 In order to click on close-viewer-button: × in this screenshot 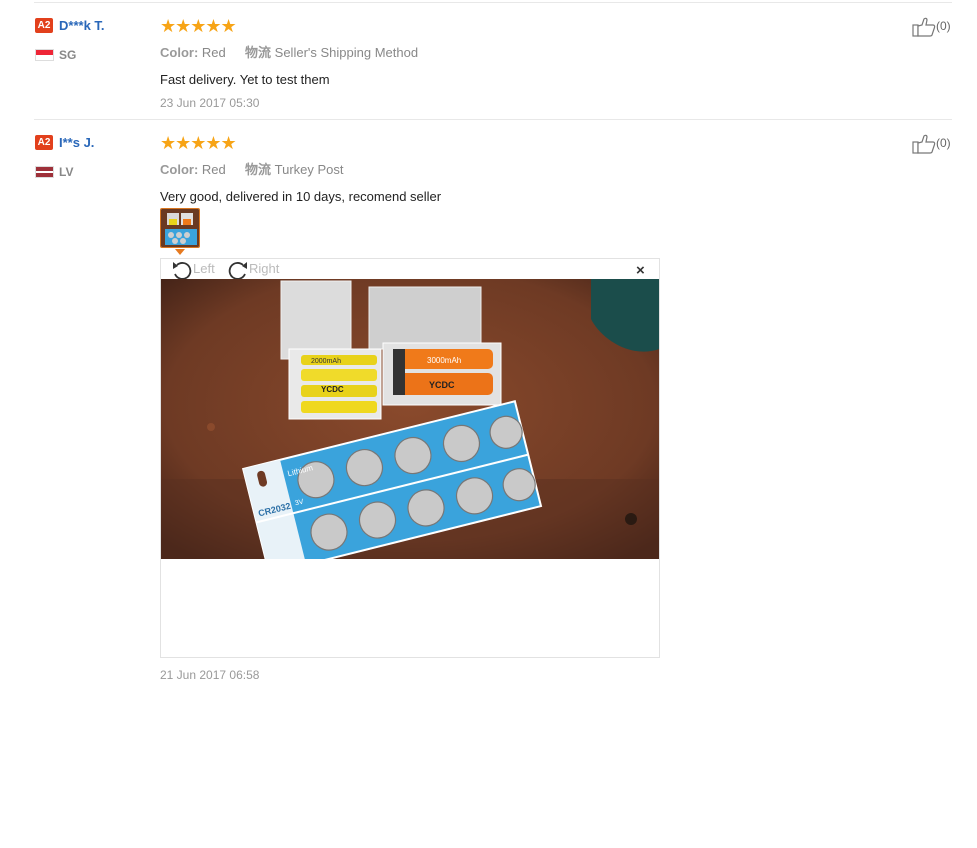, I will do `click(640, 270)`.